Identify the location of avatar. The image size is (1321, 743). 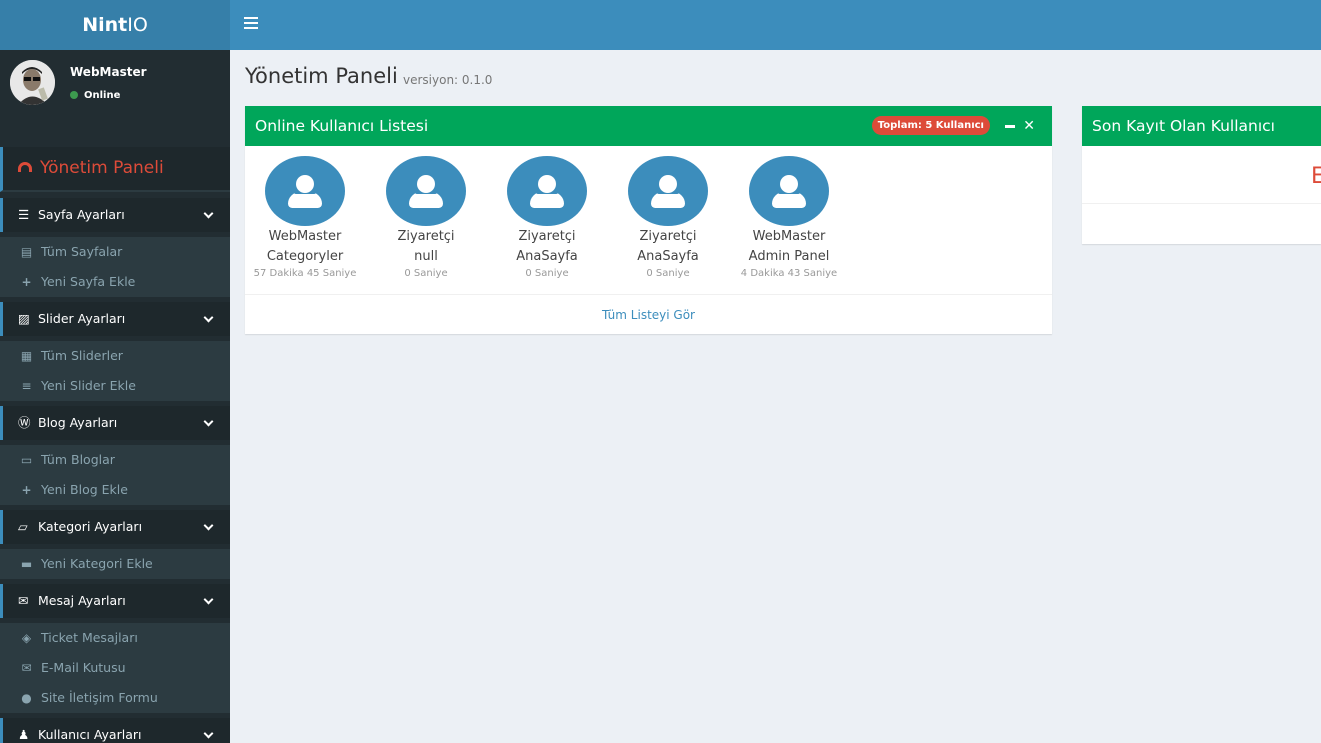
(32, 82).